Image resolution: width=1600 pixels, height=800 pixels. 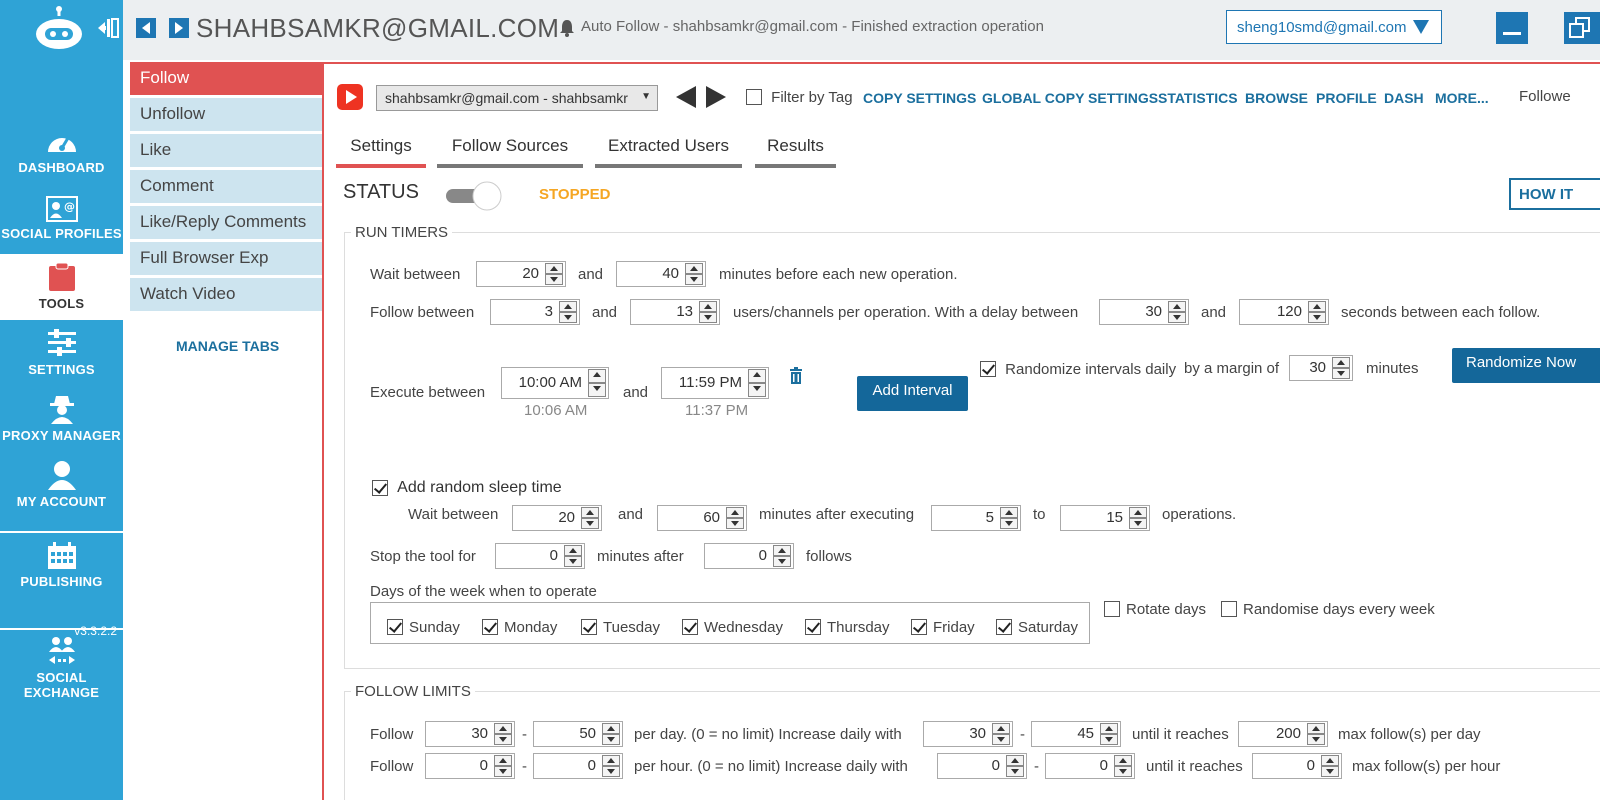 I want to click on per-day-min-stepper: 30, so click(x=470, y=734).